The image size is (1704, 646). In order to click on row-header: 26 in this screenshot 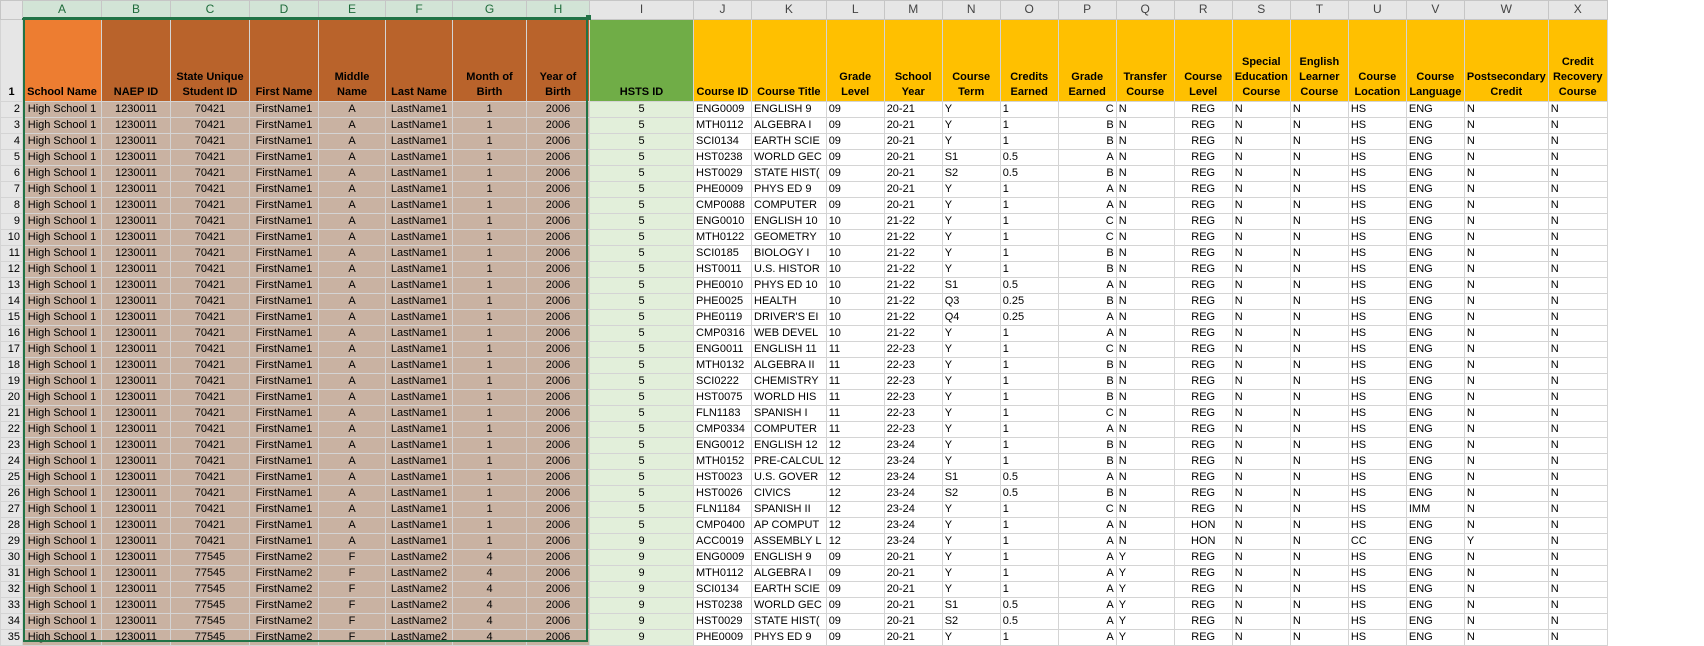, I will do `click(11, 493)`.